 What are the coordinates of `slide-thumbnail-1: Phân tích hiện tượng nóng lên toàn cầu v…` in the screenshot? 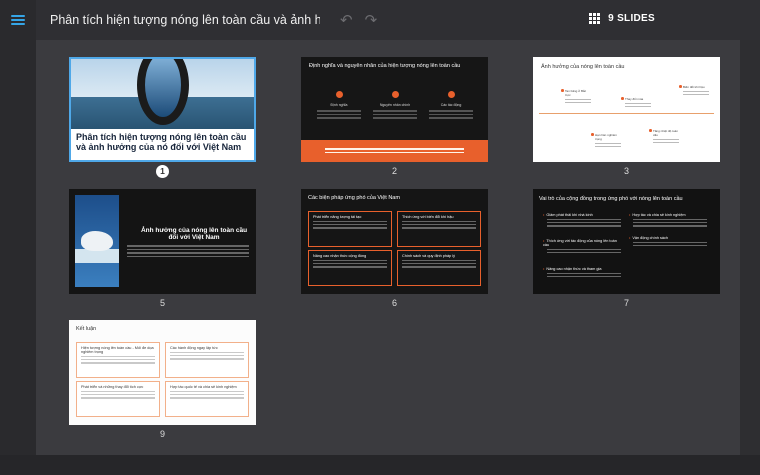 It's located at (162, 109).